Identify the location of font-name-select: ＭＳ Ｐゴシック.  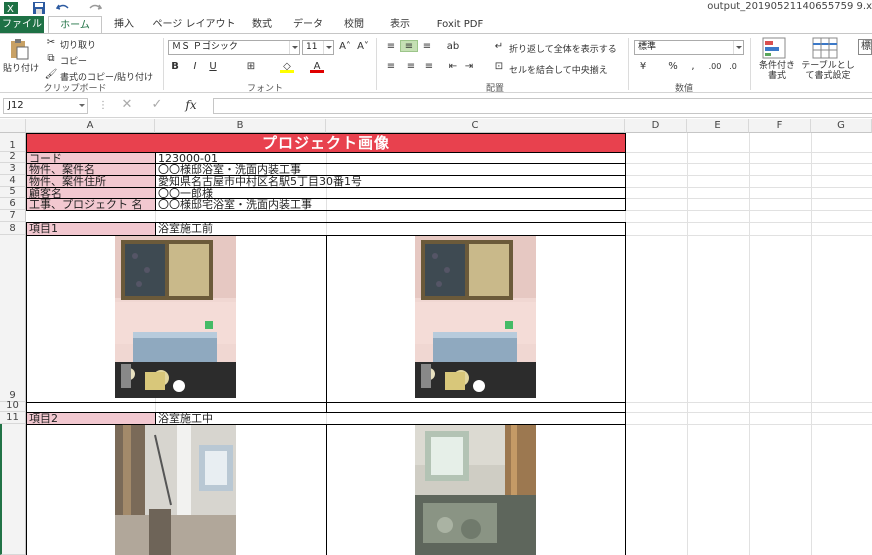
(234, 47).